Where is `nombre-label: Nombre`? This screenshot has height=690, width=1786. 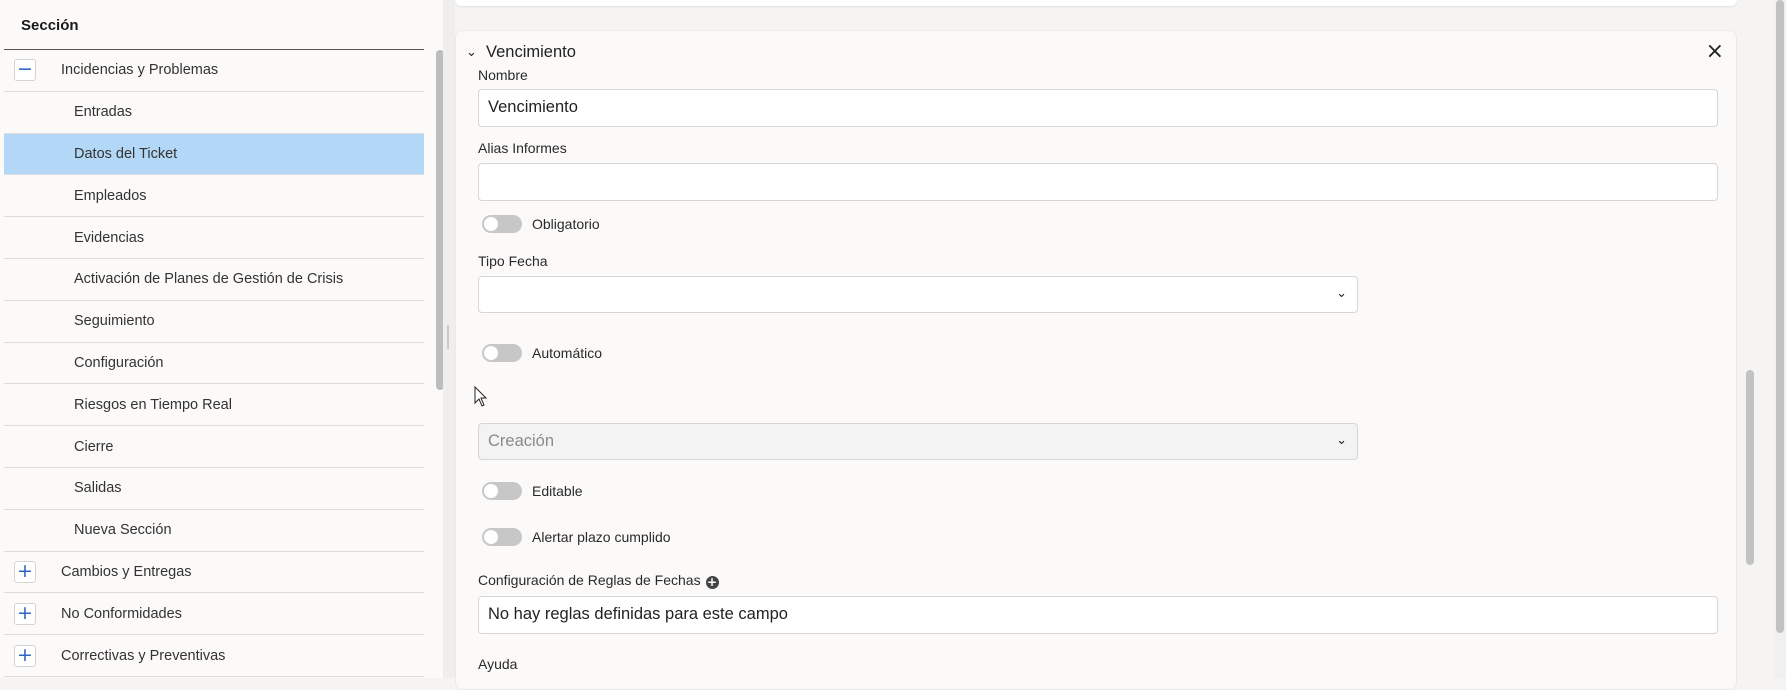
nombre-label: Nombre is located at coordinates (503, 75).